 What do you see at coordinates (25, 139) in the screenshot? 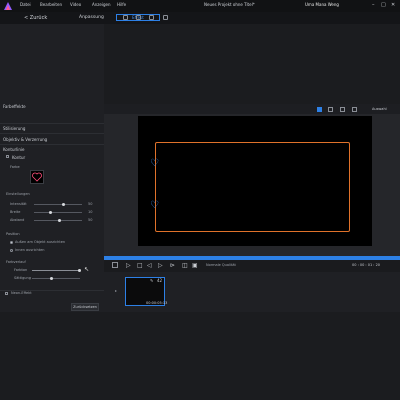
I see `section-lens-distortion: Objektiv & Verzerrung` at bounding box center [25, 139].